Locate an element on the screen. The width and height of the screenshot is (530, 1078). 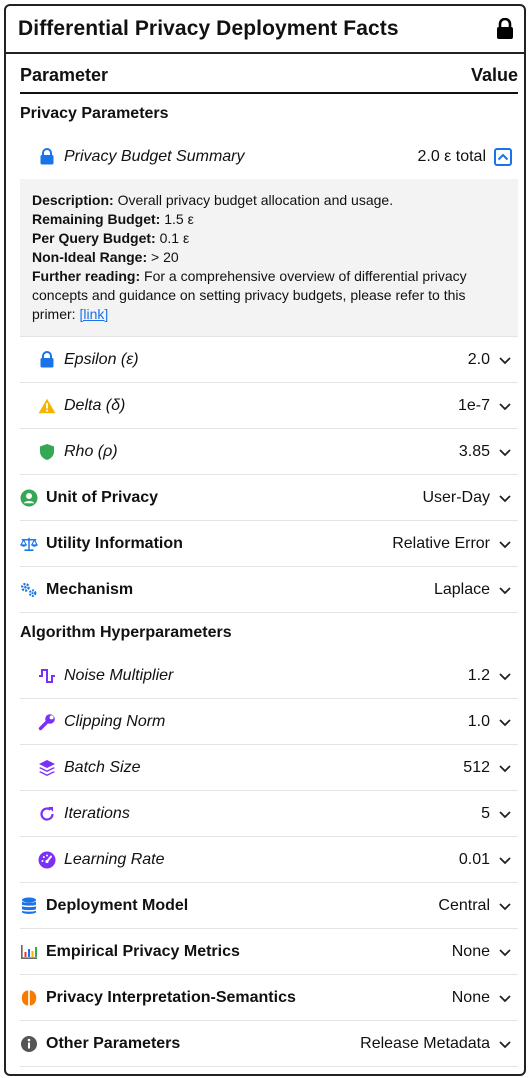
balance-scale-icon is located at coordinates (29, 544).